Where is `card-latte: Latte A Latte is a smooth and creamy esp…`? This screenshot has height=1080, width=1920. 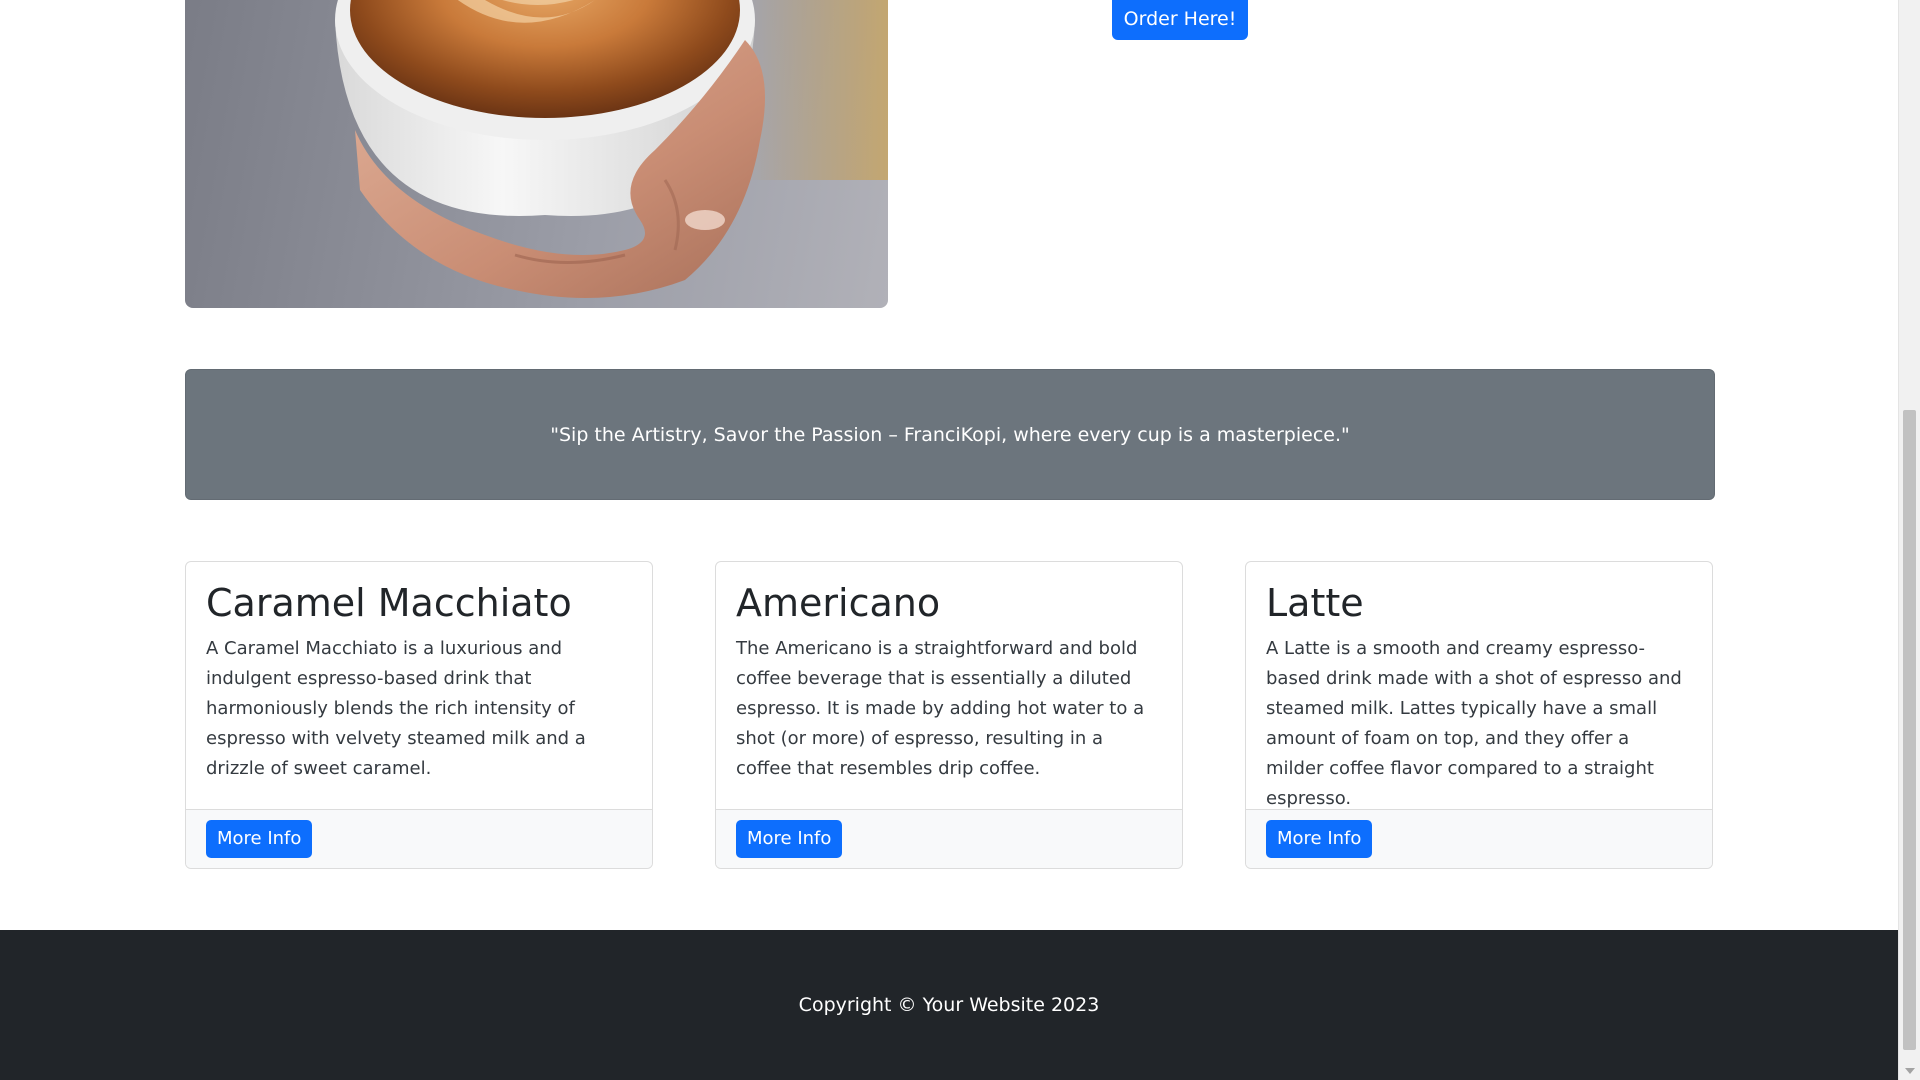
card-latte: Latte A Latte is a smooth and creamy esp… is located at coordinates (1479, 715).